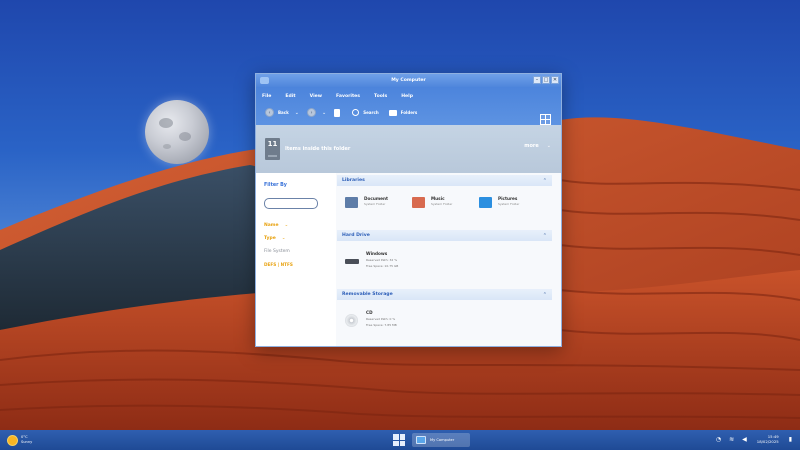  What do you see at coordinates (376, 198) in the screenshot?
I see `library-name: Document` at bounding box center [376, 198].